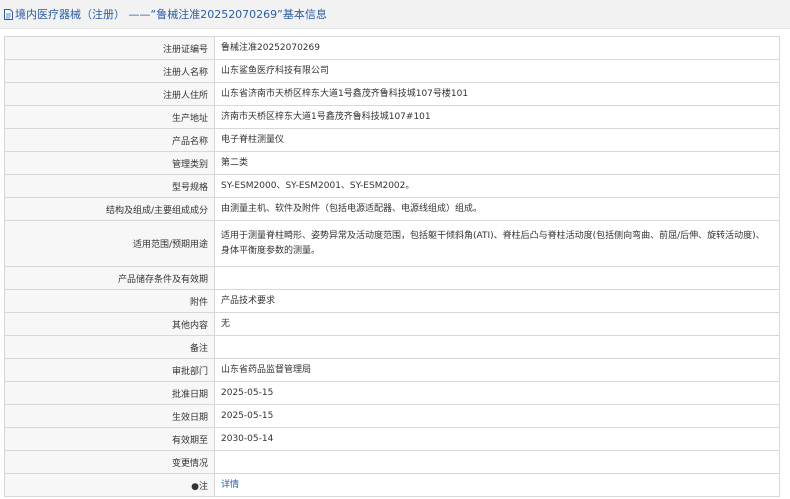  Describe the element at coordinates (171, 14) in the screenshot. I see `page-title: 境内医疗器械（注册） ——“鲁械注准20252070269”基本信息` at that location.